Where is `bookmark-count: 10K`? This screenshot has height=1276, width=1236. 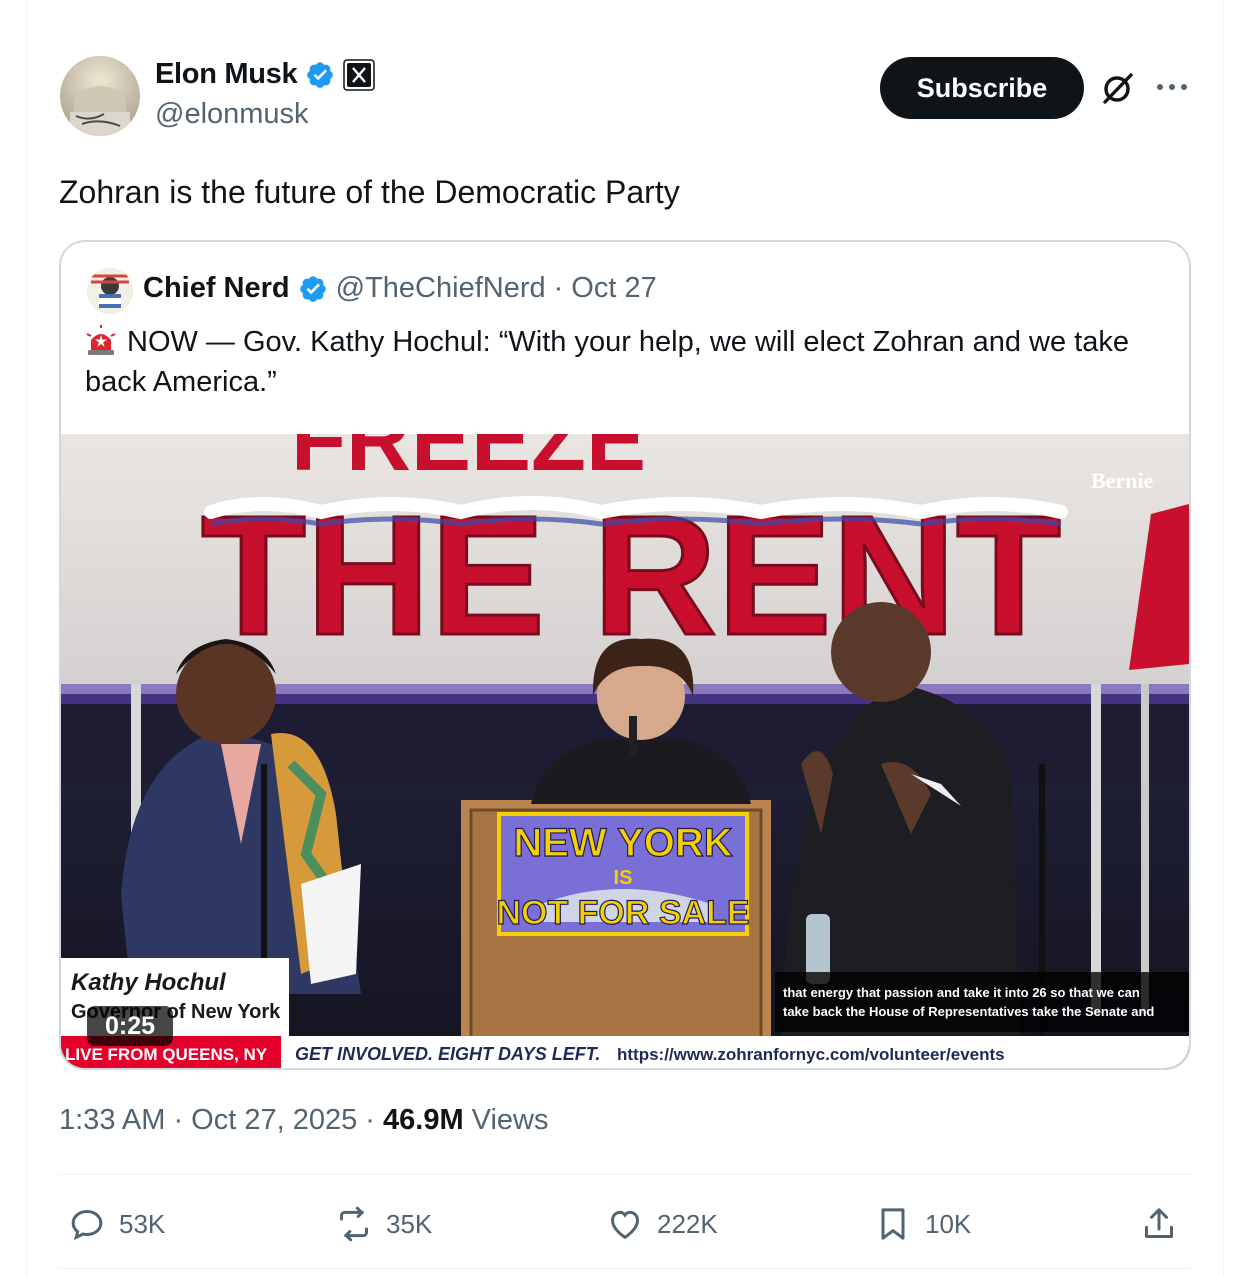 bookmark-count: 10K is located at coordinates (948, 1223).